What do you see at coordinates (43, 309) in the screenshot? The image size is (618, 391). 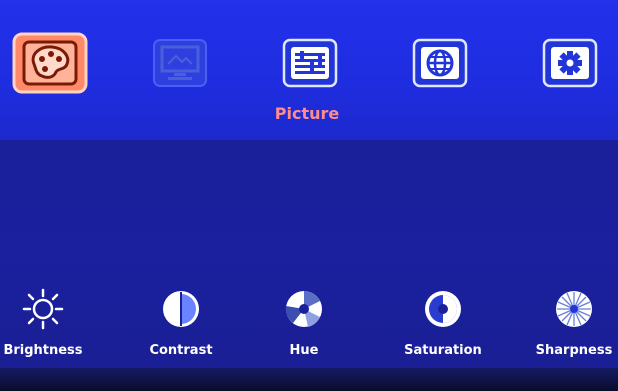 I see `sun-icon` at bounding box center [43, 309].